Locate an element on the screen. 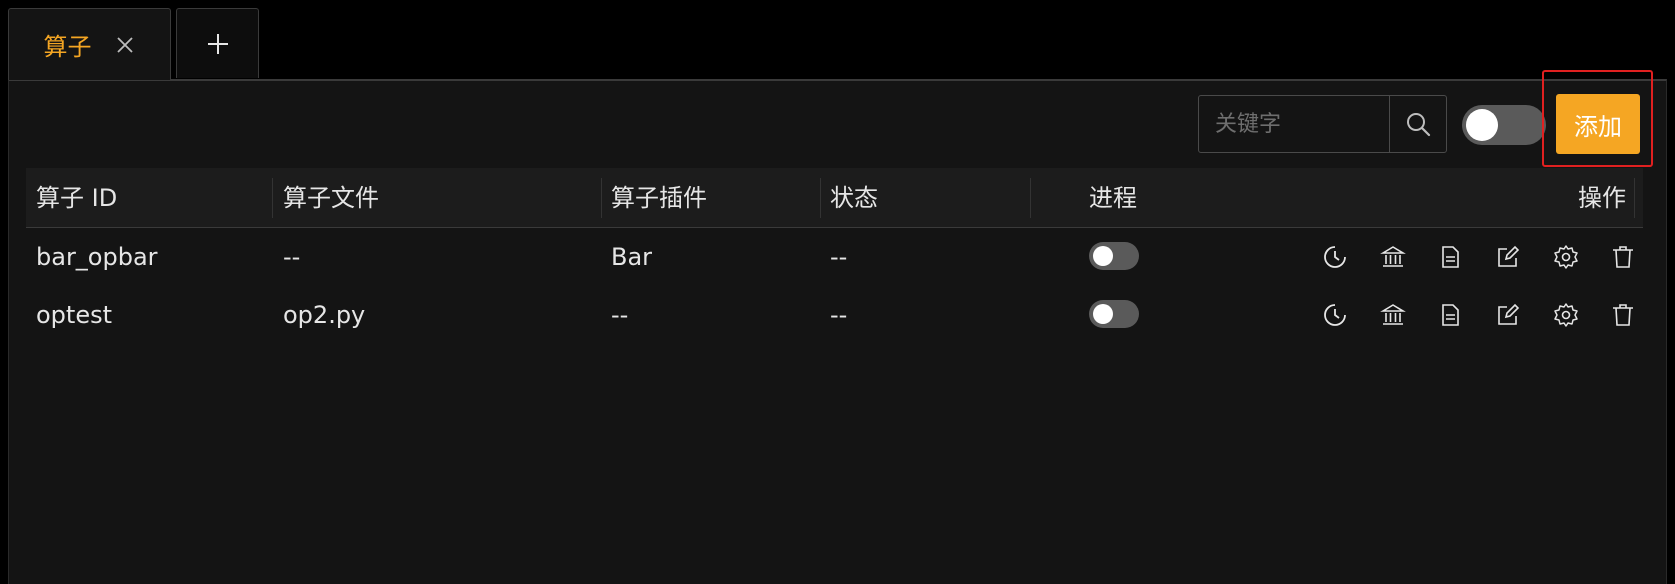 This screenshot has height=584, width=1675. tab-label: 算子 is located at coordinates (67, 47).